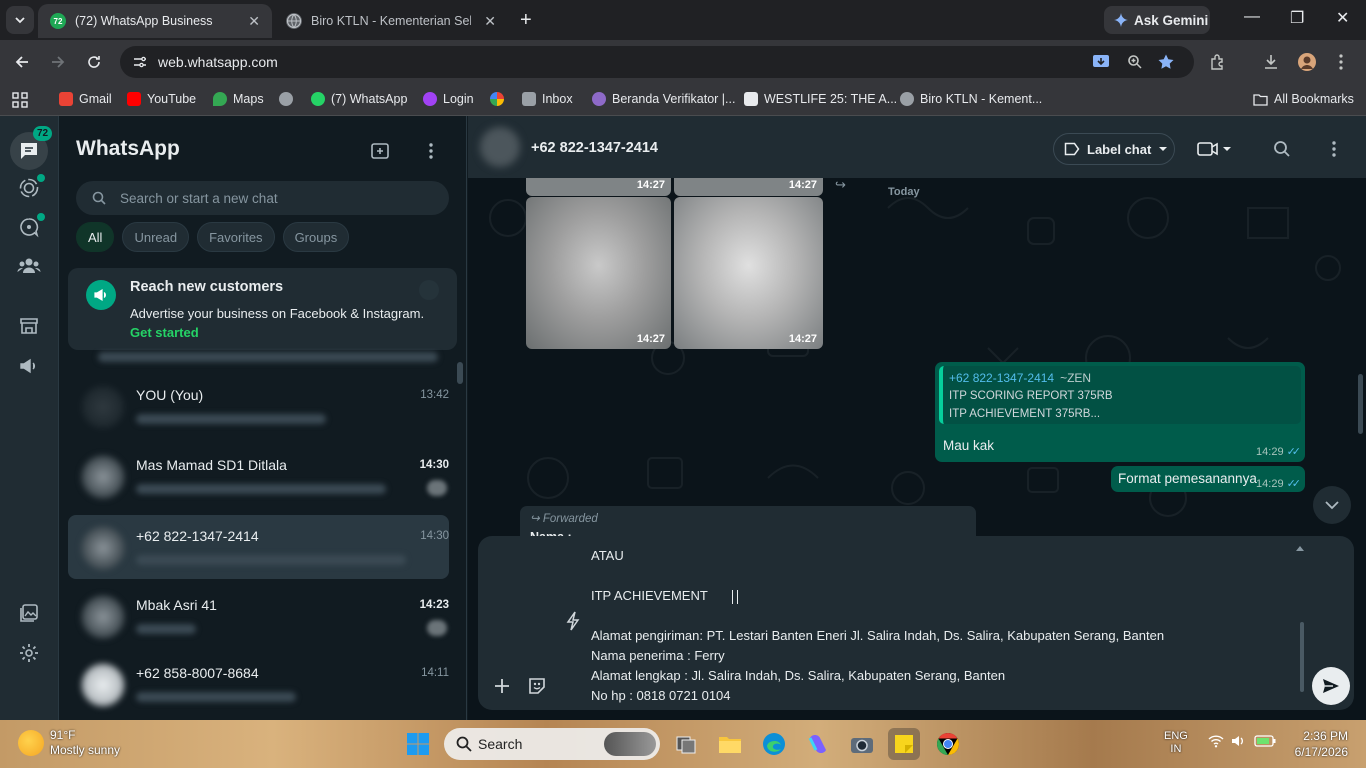 This screenshot has width=1366, height=768. What do you see at coordinates (164, 332) in the screenshot?
I see `promo-get-started-link: Get started` at bounding box center [164, 332].